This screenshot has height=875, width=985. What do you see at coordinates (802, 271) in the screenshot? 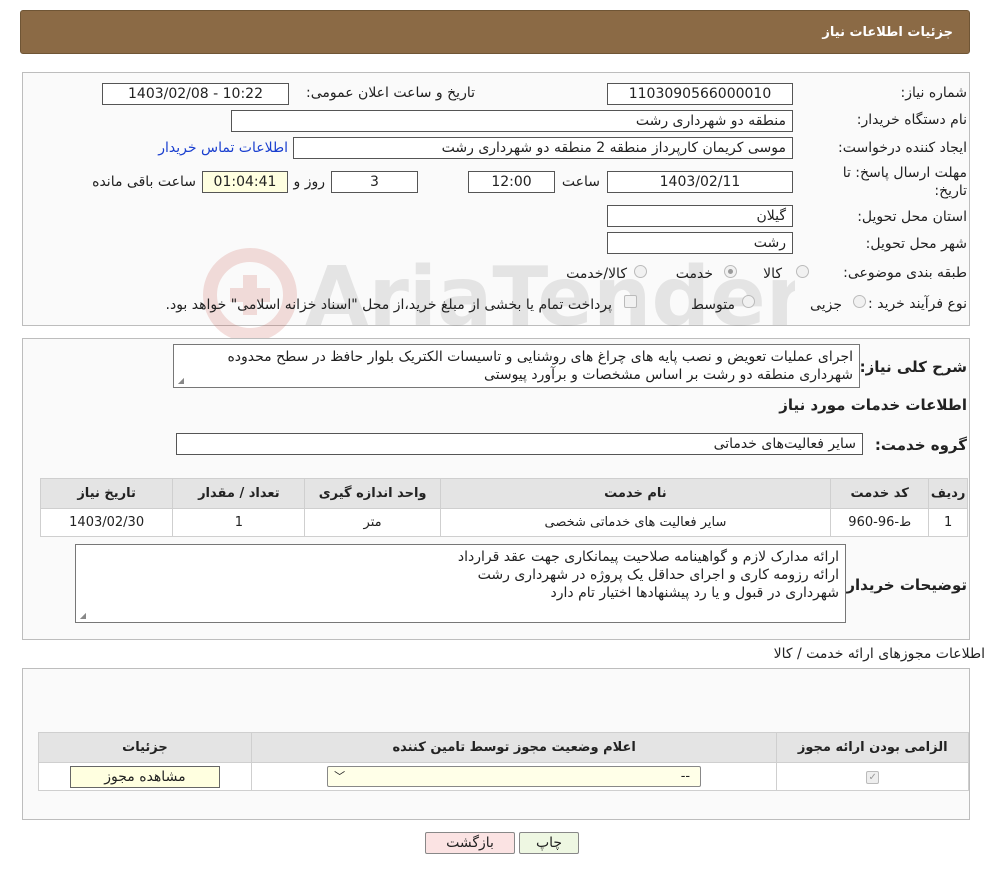
I see `category-radio-goods` at bounding box center [802, 271].